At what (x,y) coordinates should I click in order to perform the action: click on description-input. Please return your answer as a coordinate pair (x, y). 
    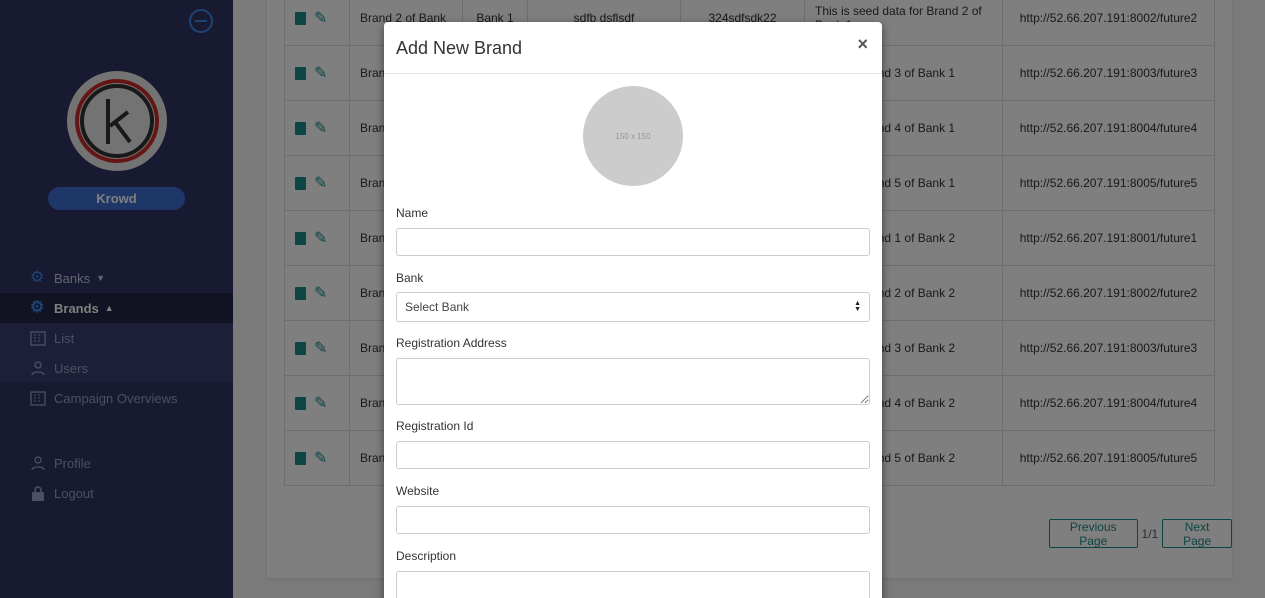
    Looking at the image, I should click on (633, 584).